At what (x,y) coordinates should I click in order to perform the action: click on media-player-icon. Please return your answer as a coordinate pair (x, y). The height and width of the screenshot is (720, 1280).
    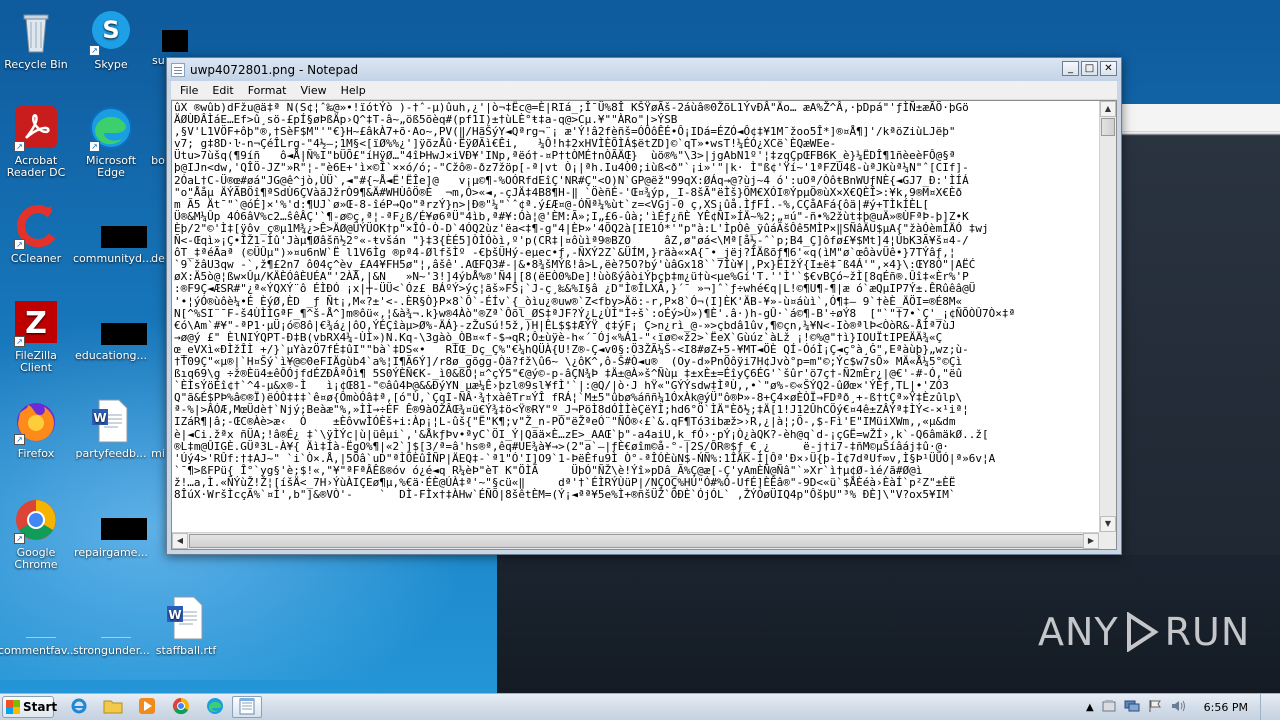
    Looking at the image, I should click on (147, 707).